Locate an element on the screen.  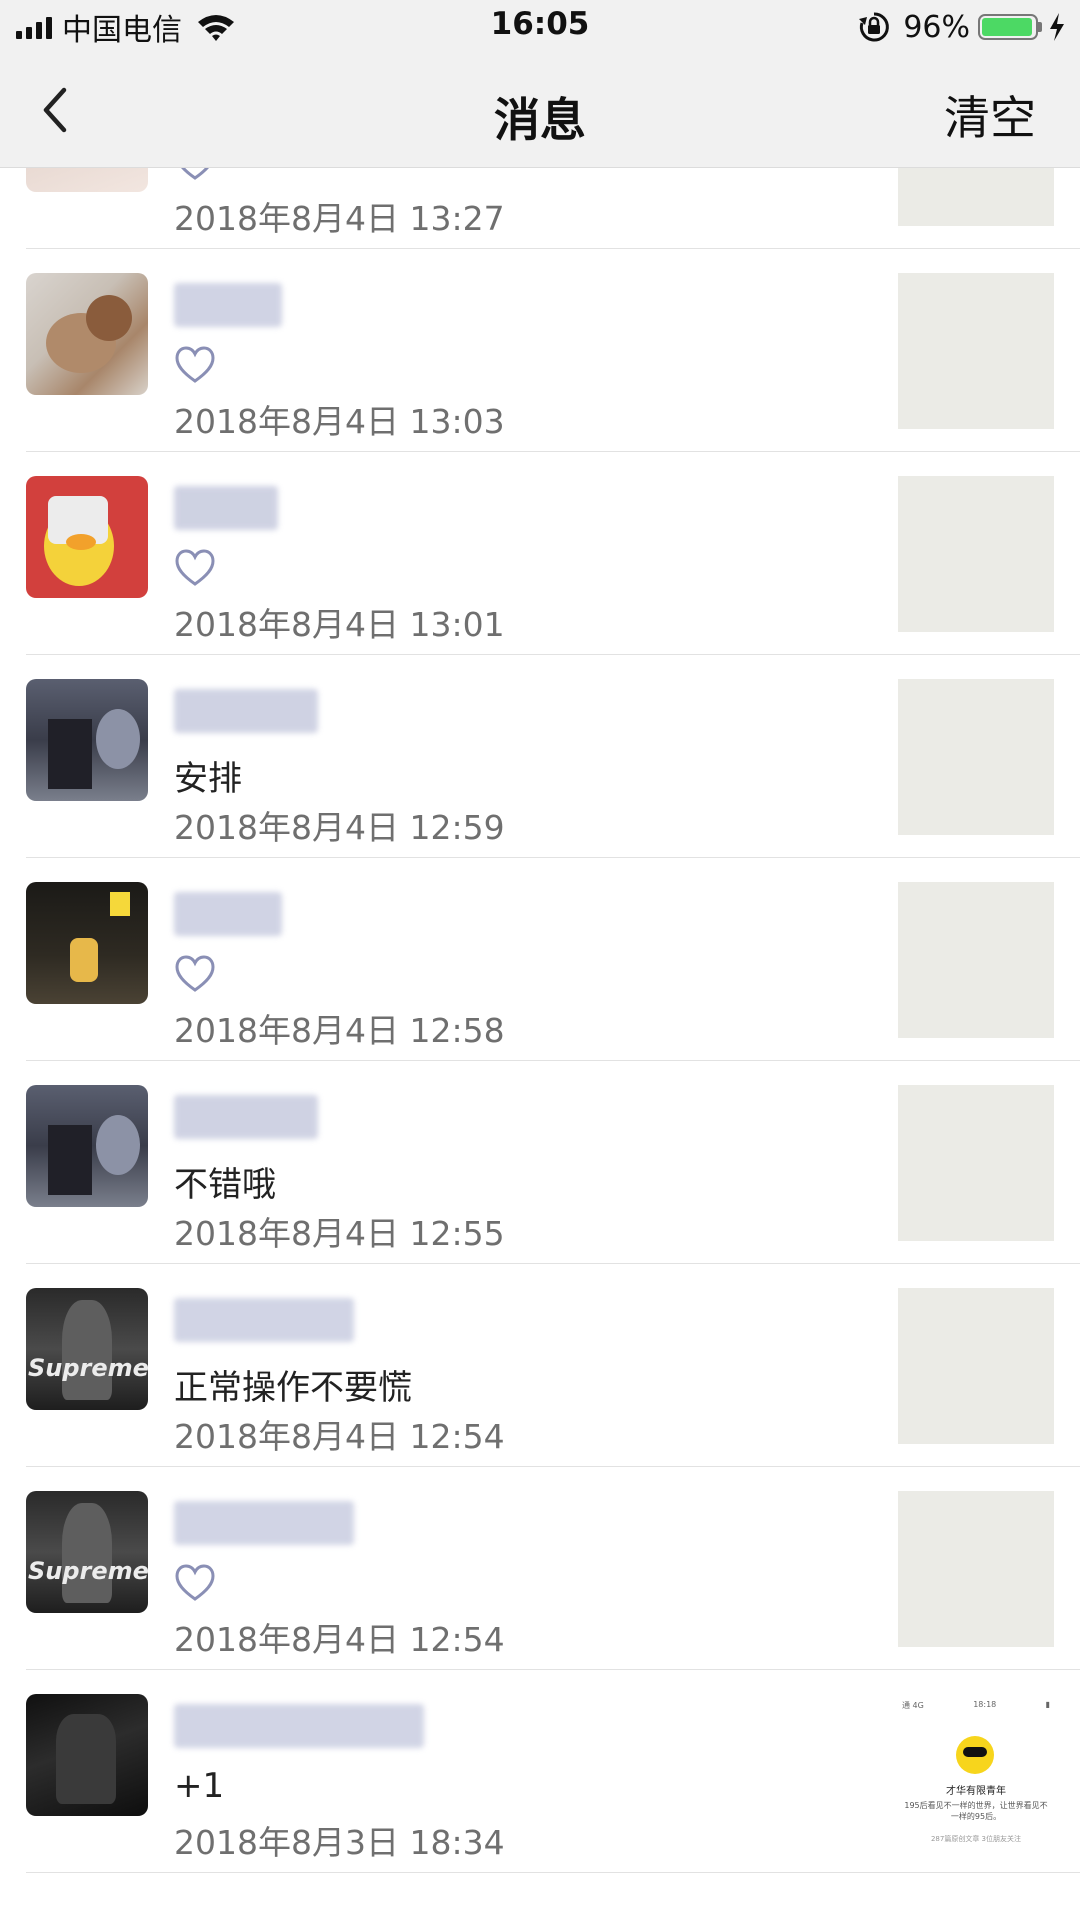
divider is located at coordinates (553, 1872).